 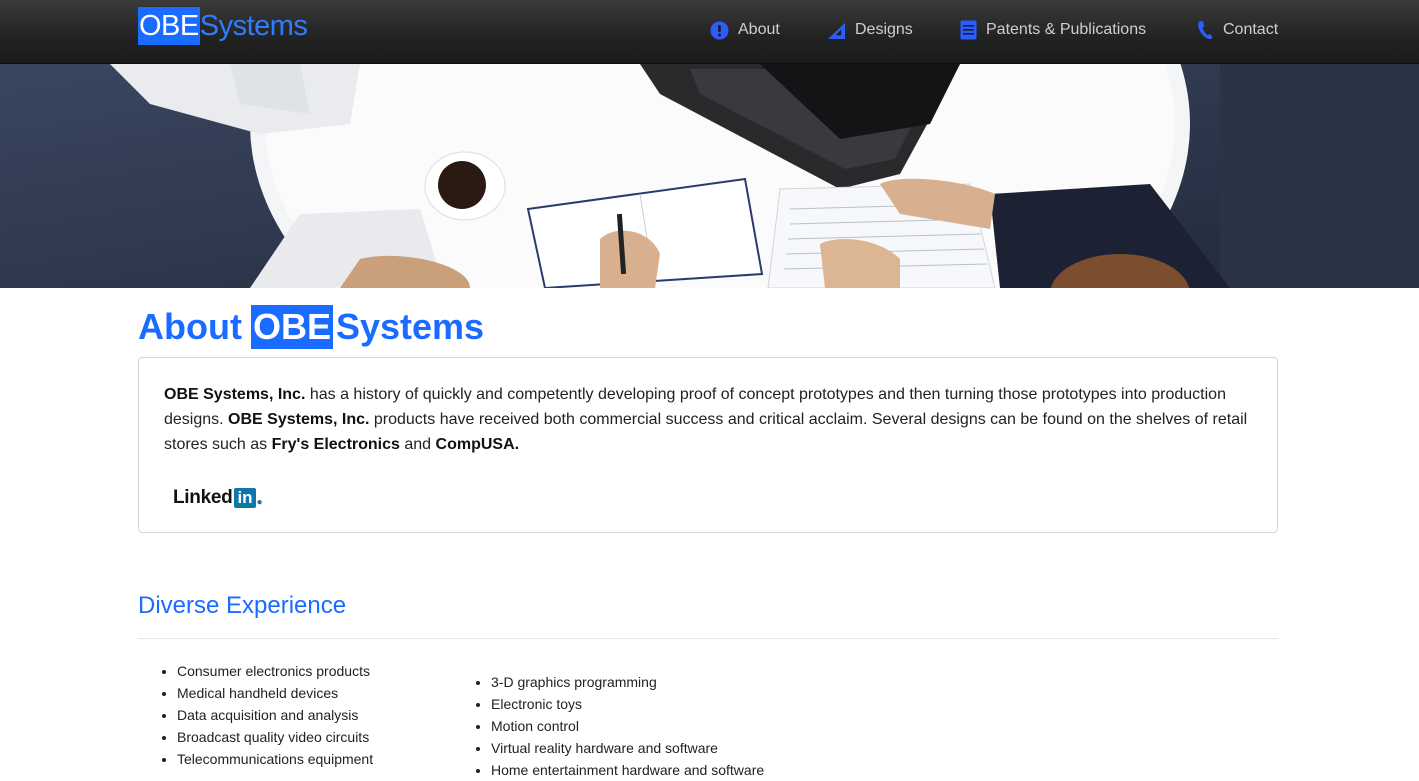 I want to click on phone-icon, so click(x=1205, y=30).